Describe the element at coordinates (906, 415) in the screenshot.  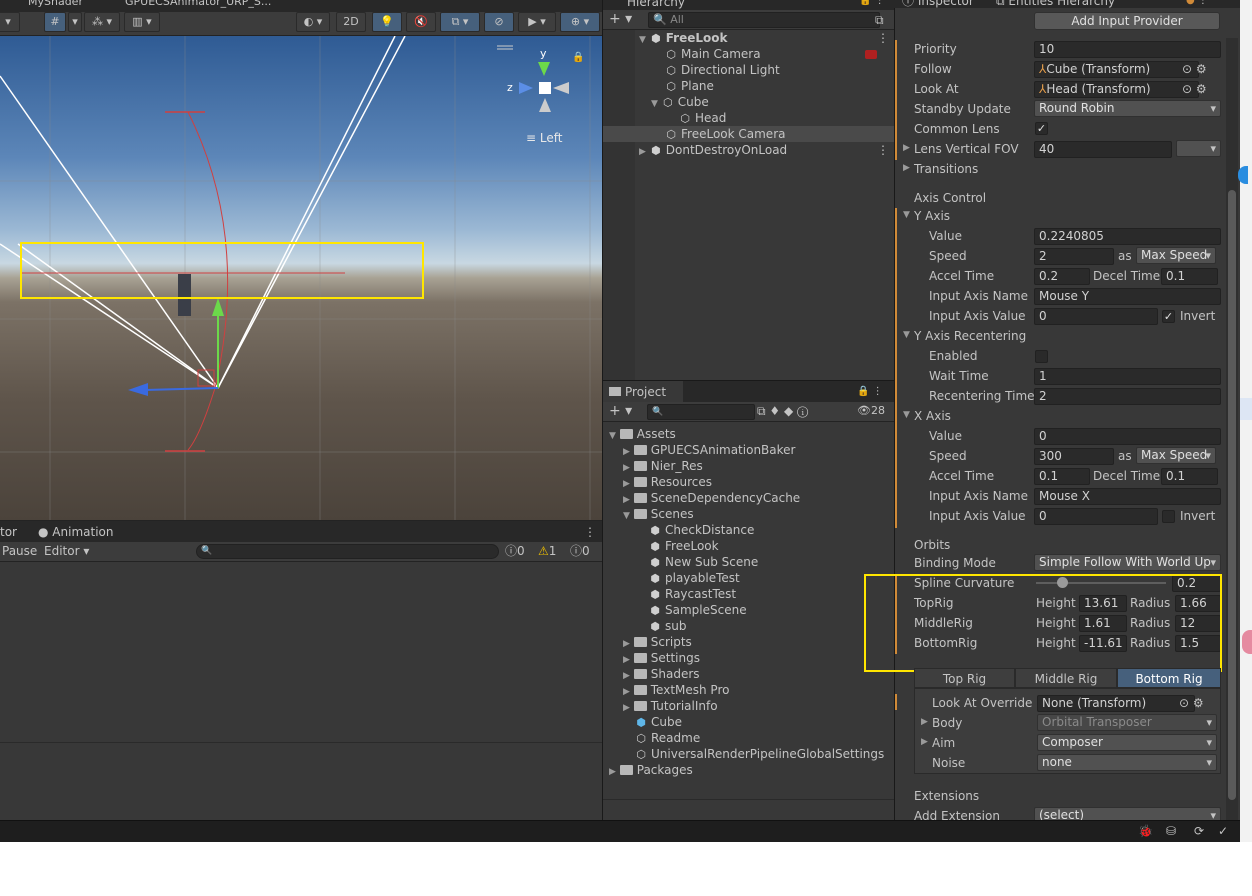
I see `x-axis-foldout-icon: ▼` at that location.